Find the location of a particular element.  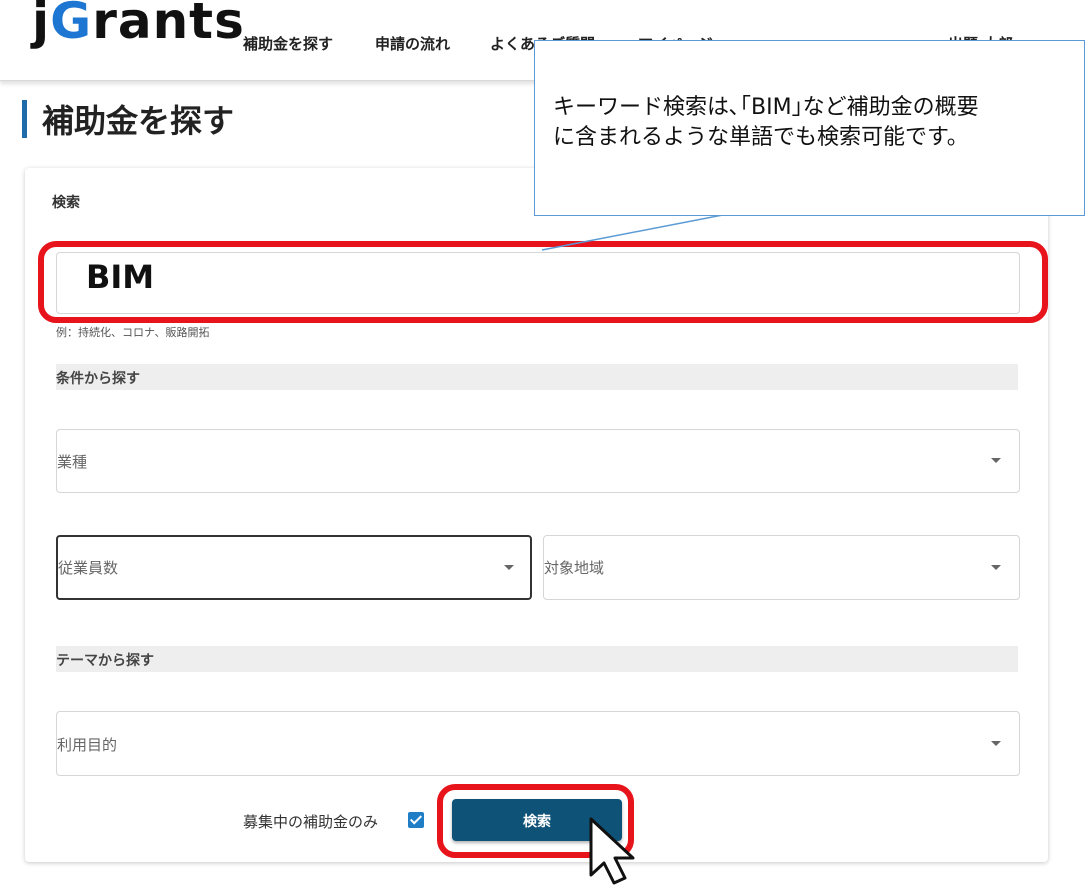

mouse-pointer-icon is located at coordinates (612, 851).